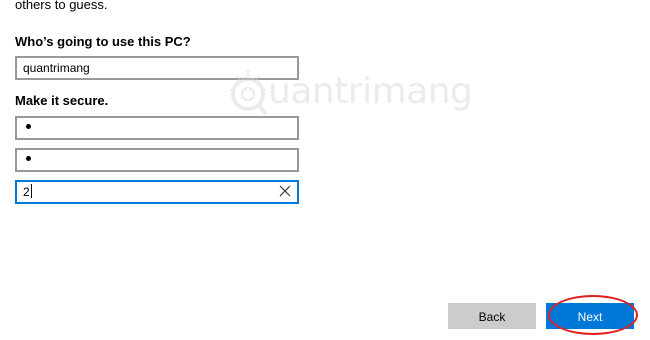 The image size is (650, 340). I want to click on watermark-logo: uantrimang, so click(350, 96).